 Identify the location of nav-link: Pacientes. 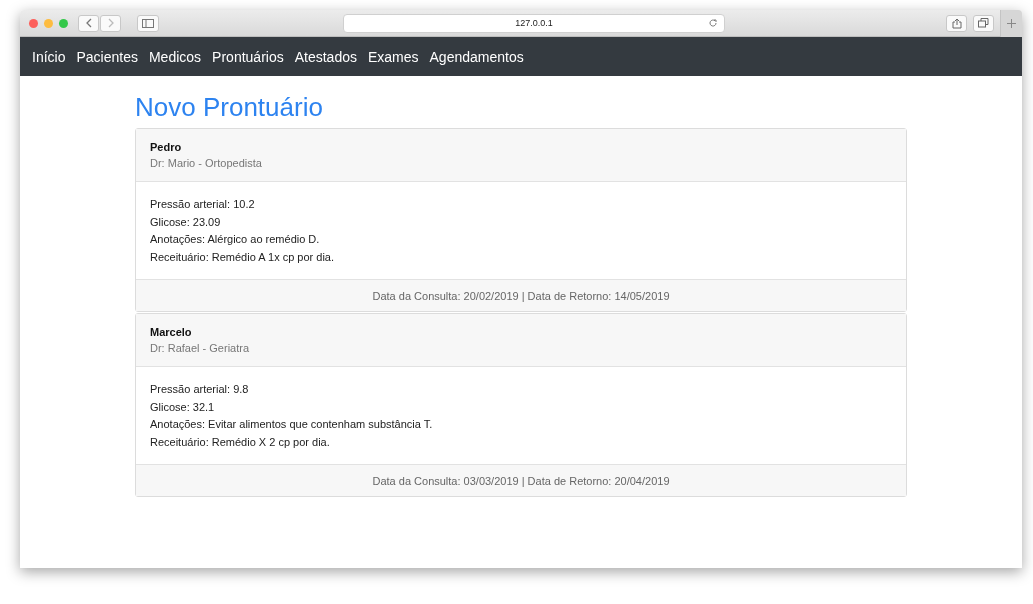
(107, 56).